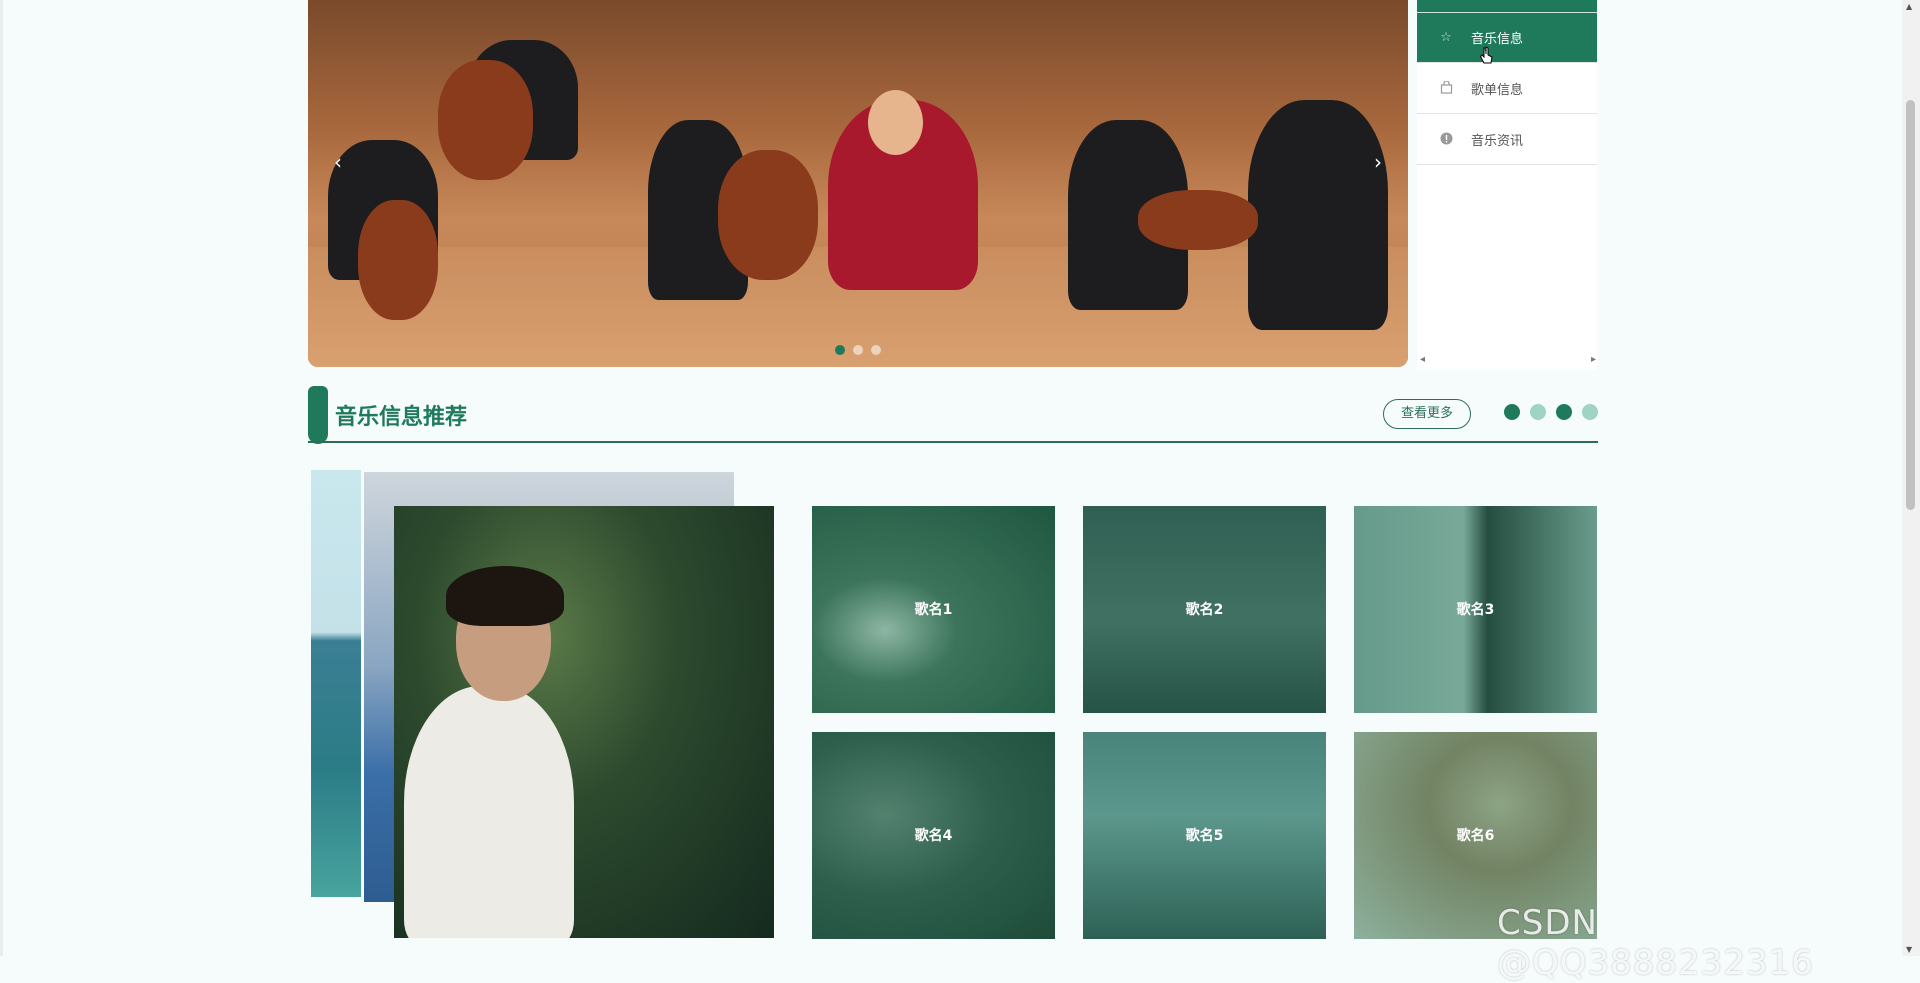 Image resolution: width=1920 pixels, height=983 pixels. I want to click on page-scrollbar: ▲ ▼, so click(1911, 478).